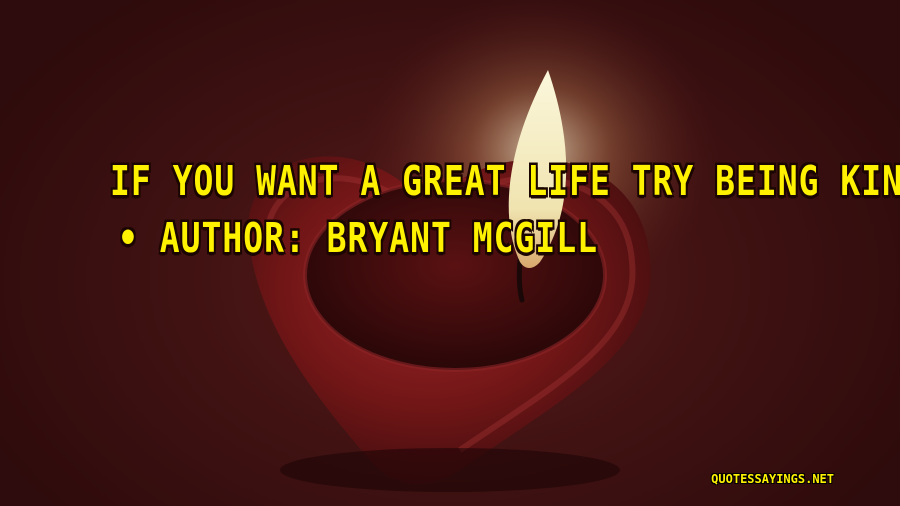 The width and height of the screenshot is (900, 506). I want to click on wick, so click(520, 280).